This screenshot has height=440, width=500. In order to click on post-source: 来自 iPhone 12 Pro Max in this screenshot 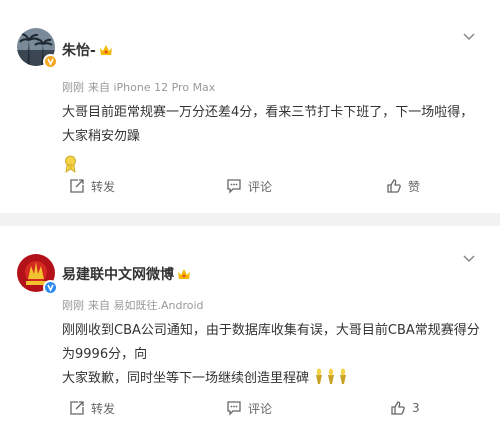, I will do `click(152, 87)`.